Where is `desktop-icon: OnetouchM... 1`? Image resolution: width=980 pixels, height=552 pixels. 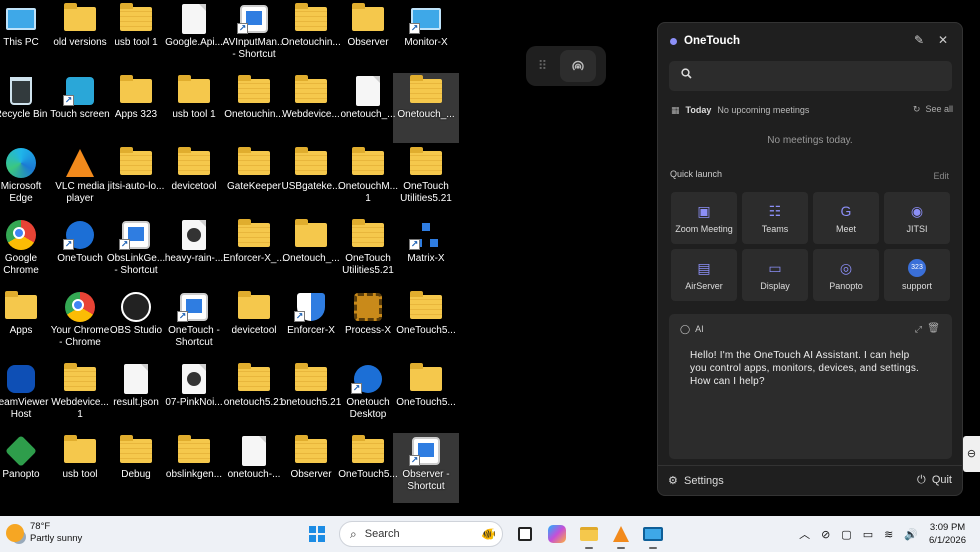 desktop-icon: OnetouchM... 1 is located at coordinates (368, 180).